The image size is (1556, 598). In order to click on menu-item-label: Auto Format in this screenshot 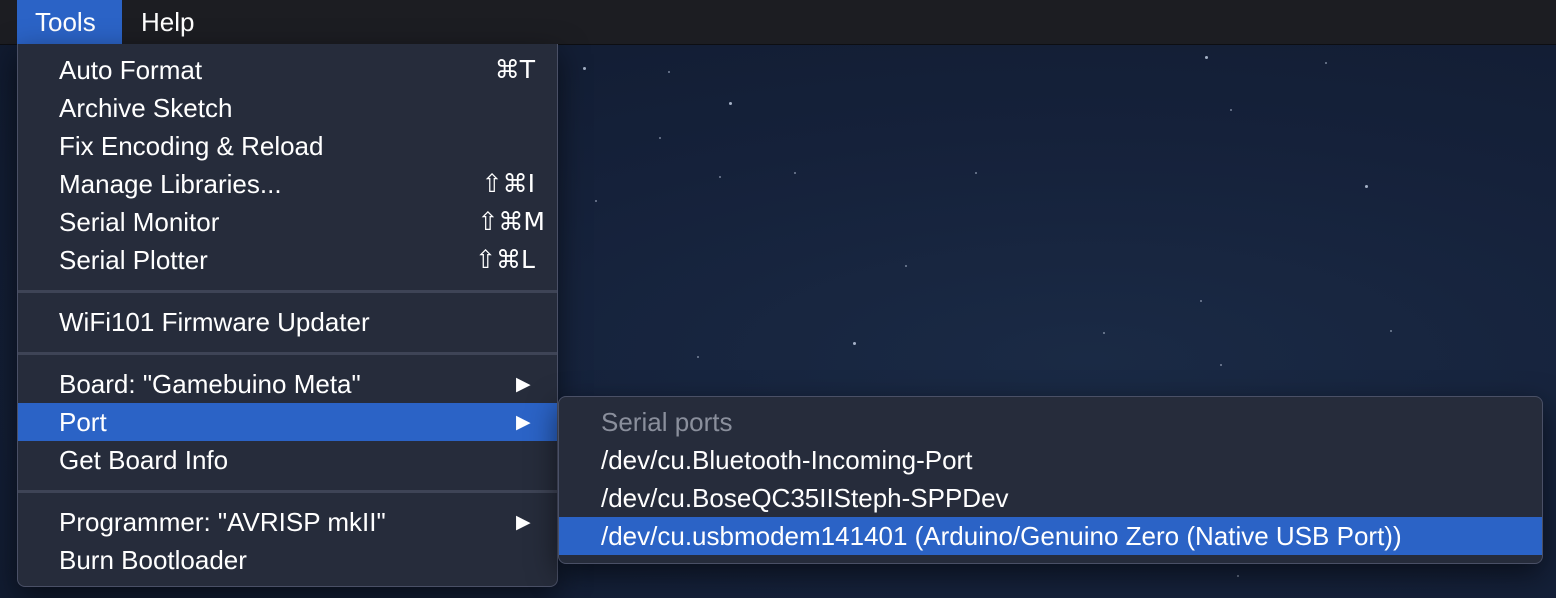, I will do `click(131, 70)`.